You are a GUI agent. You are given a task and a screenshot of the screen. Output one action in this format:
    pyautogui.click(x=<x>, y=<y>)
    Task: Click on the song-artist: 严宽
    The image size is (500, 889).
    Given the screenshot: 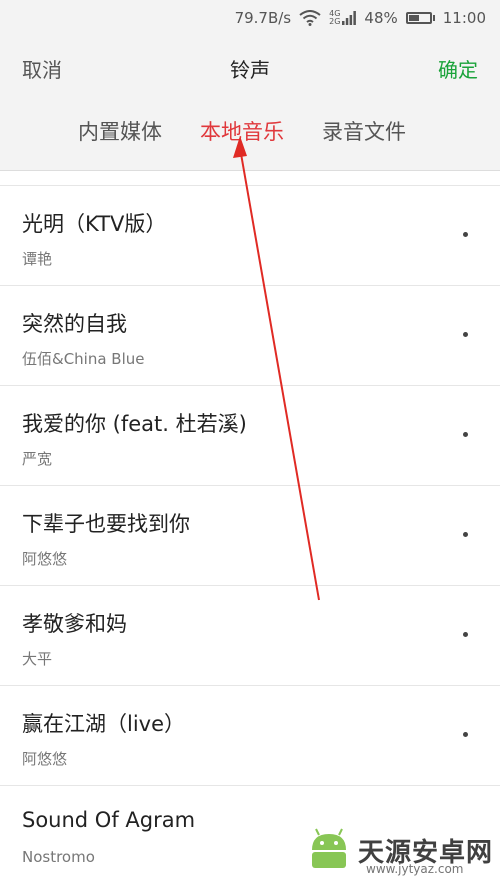 What is the action you would take?
    pyautogui.click(x=37, y=459)
    